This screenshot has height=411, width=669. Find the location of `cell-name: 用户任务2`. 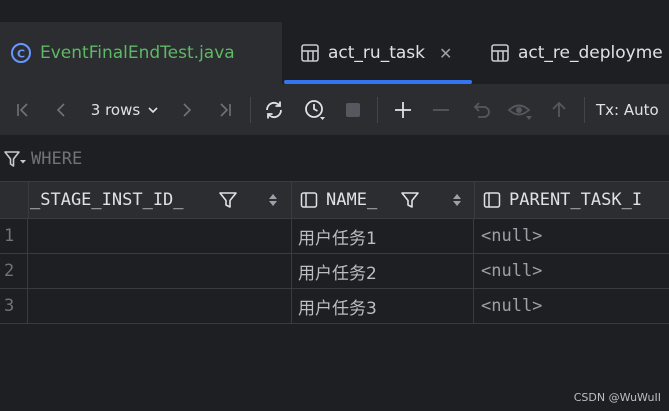

cell-name: 用户任务2 is located at coordinates (383, 271).